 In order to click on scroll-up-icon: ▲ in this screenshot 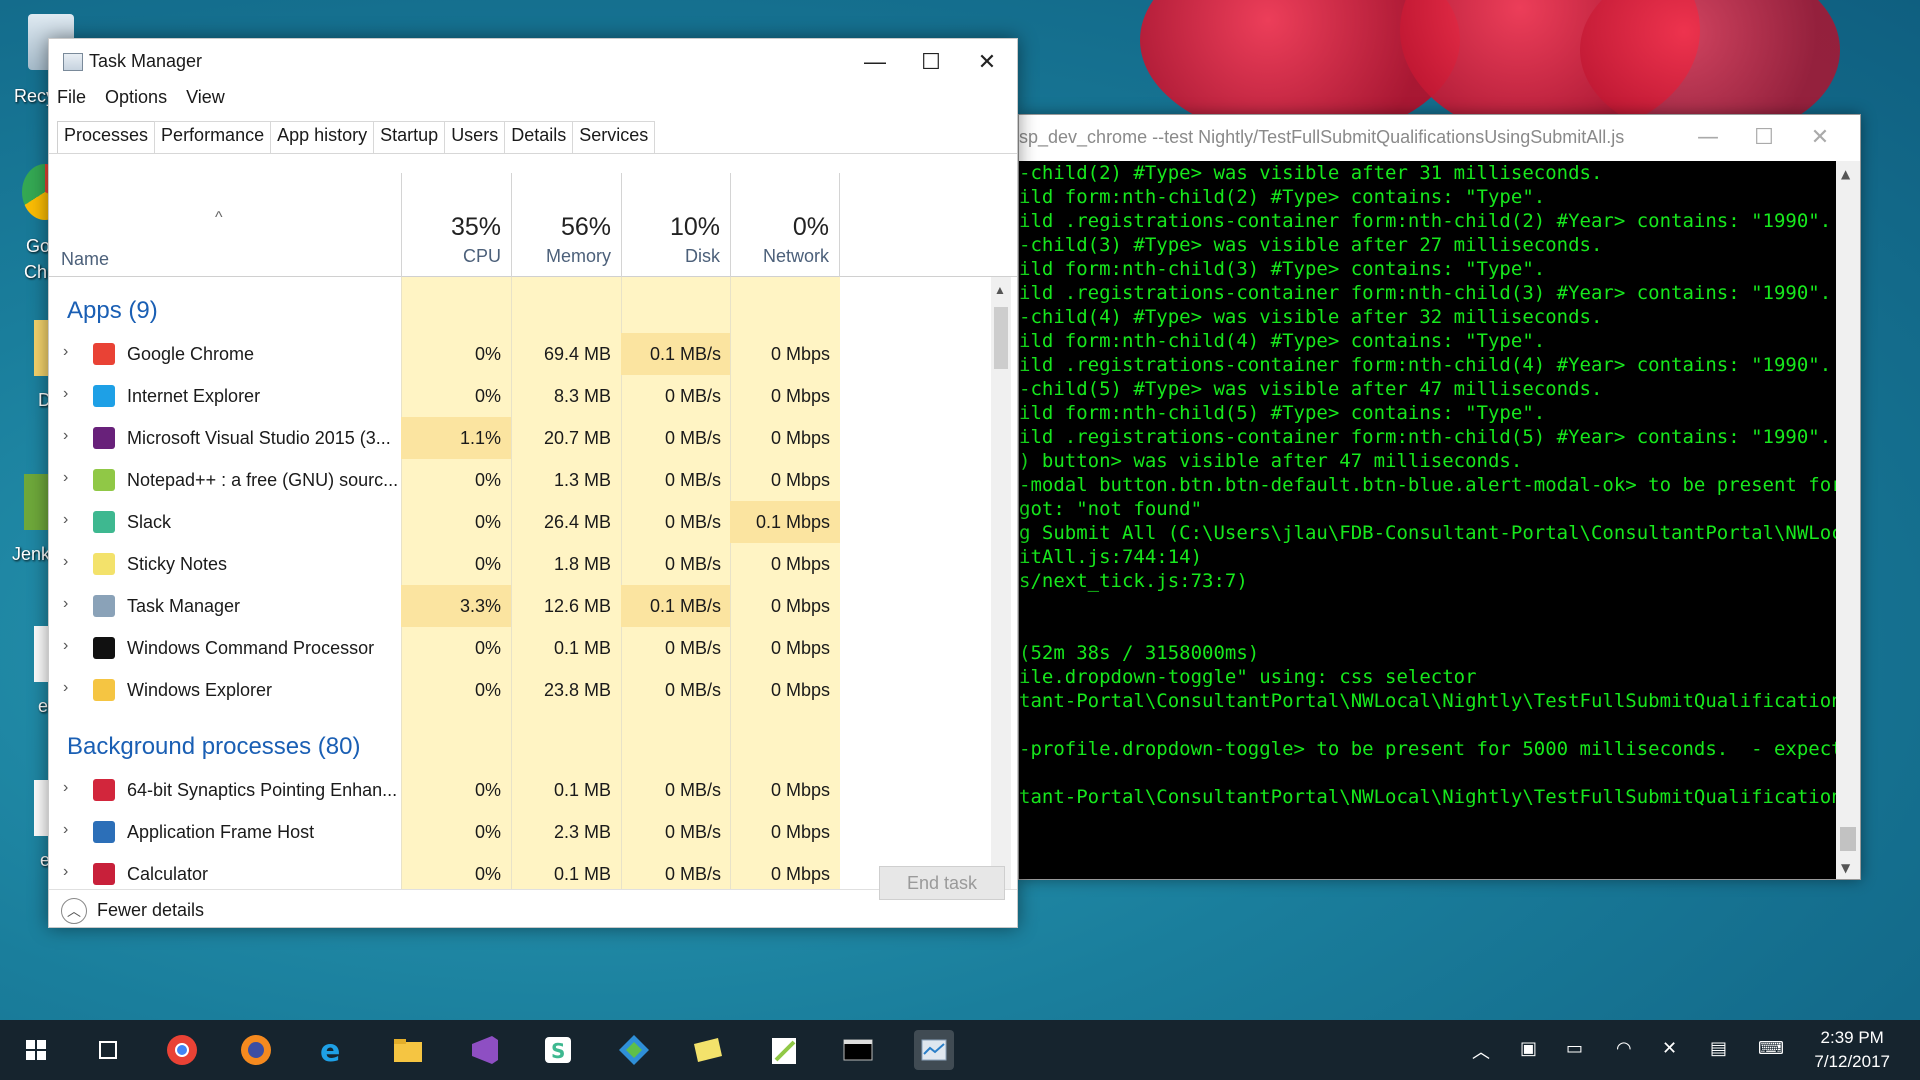, I will do `click(1000, 290)`.